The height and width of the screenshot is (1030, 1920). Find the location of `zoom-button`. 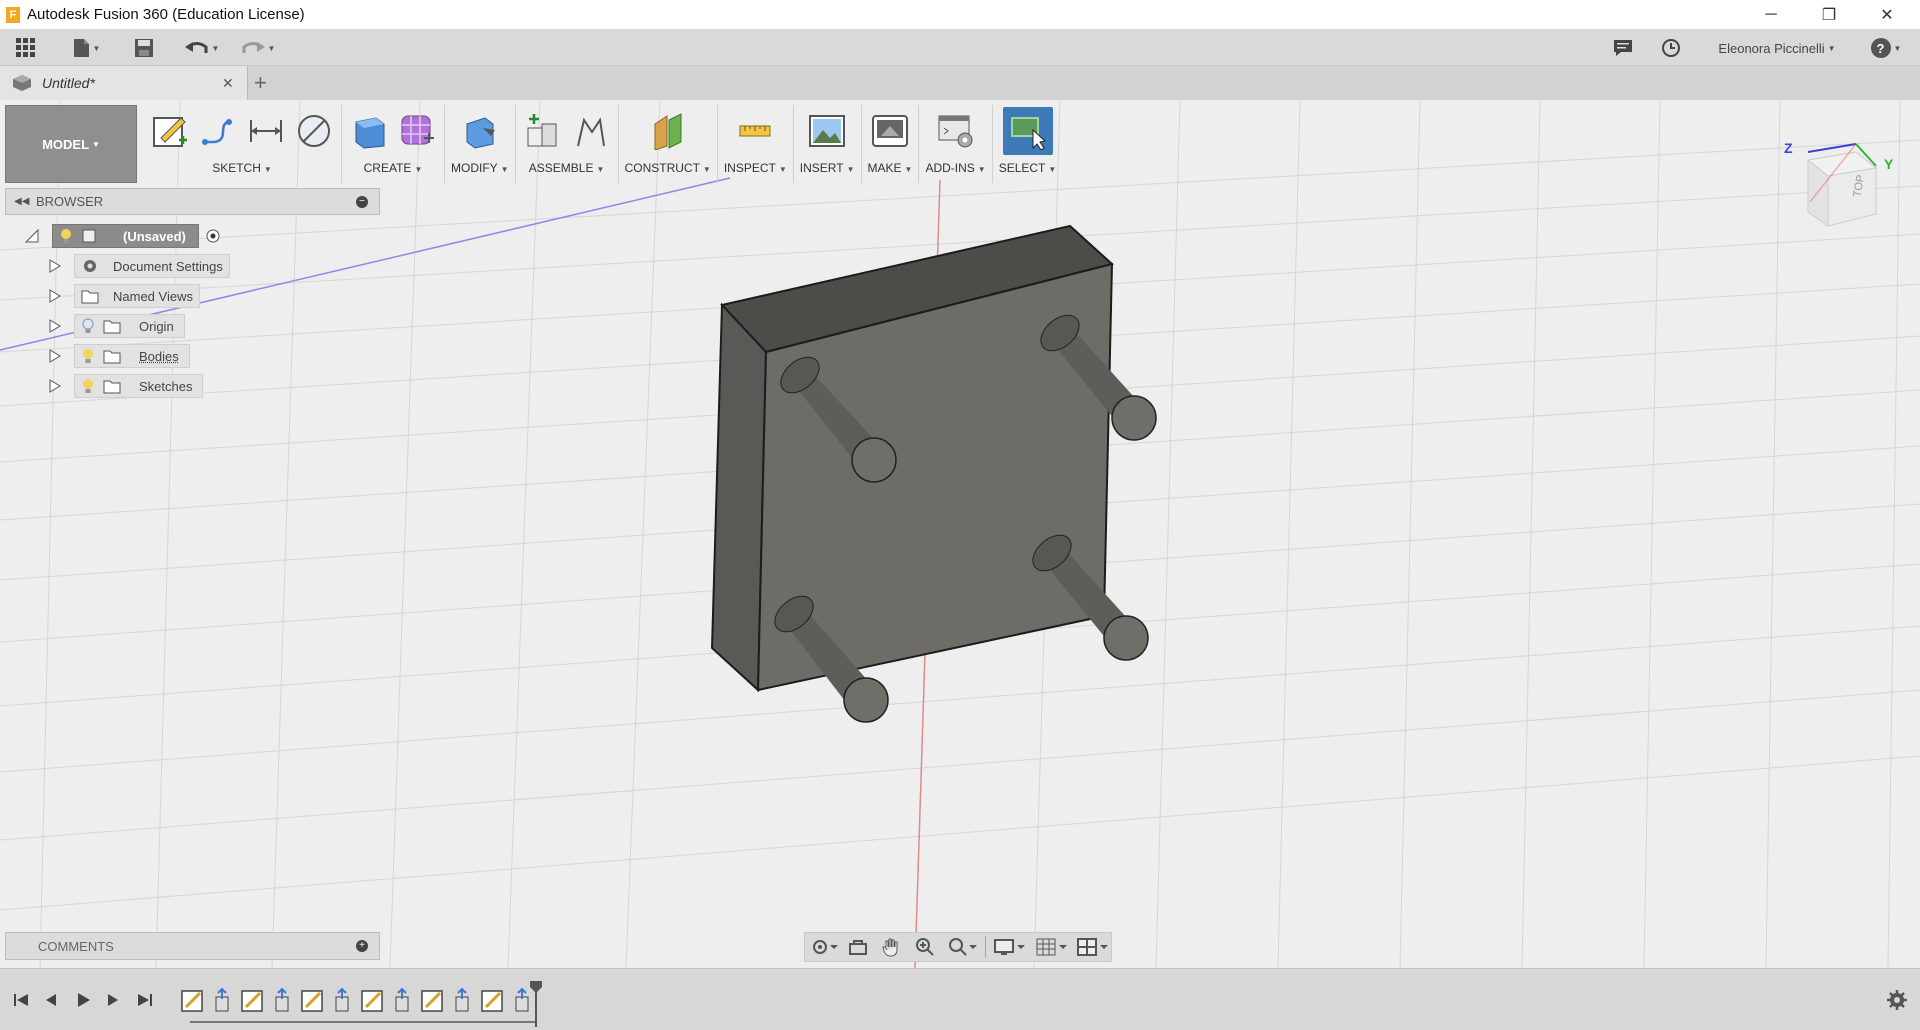

zoom-button is located at coordinates (925, 947).